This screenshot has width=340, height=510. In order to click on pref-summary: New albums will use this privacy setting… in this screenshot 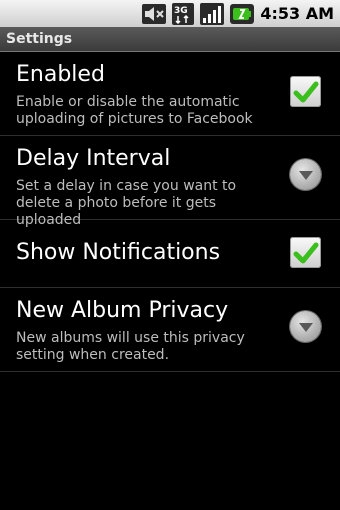, I will do `click(130, 346)`.